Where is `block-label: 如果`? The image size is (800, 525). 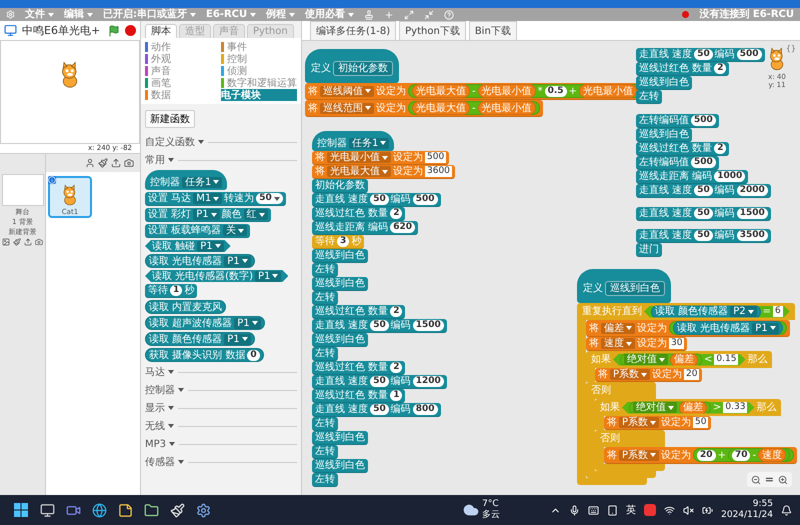
block-label: 如果 is located at coordinates (610, 407).